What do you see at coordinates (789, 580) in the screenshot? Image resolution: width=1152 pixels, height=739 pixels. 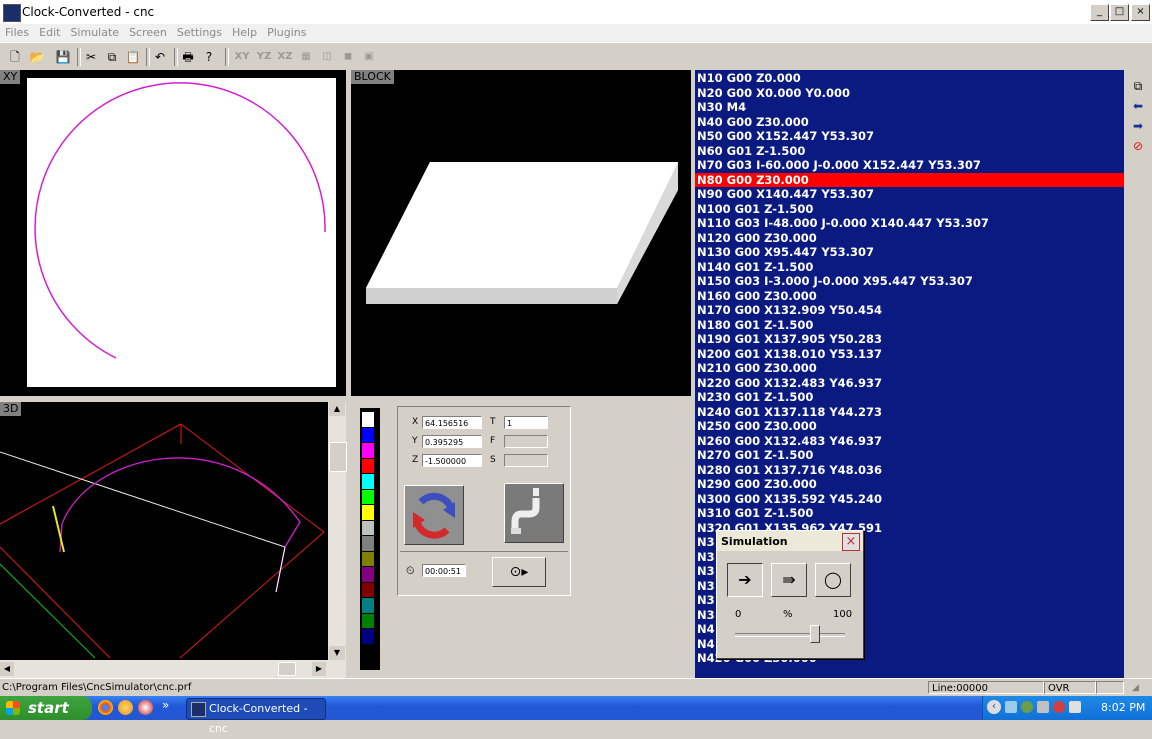 I see `step-button: ⇛` at bounding box center [789, 580].